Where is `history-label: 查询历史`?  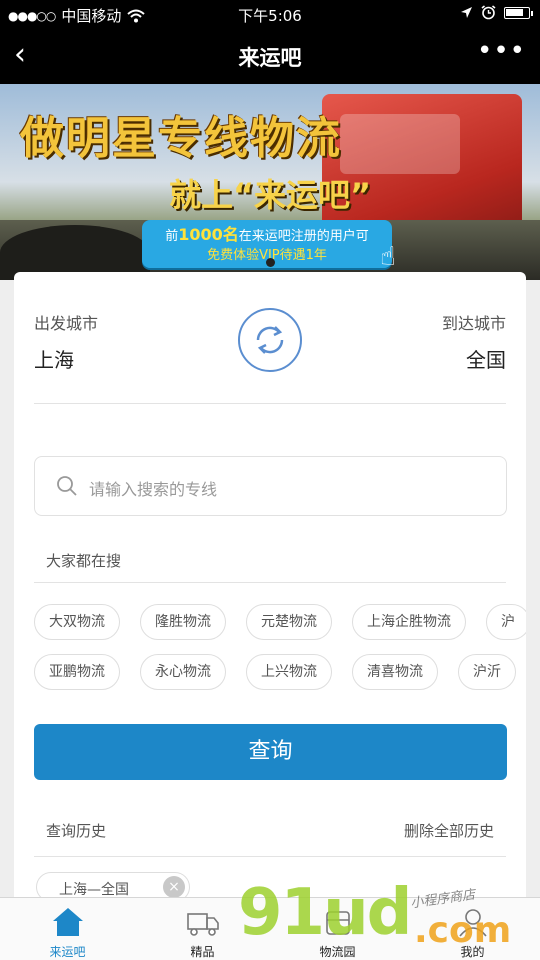 history-label: 查询历史 is located at coordinates (76, 831).